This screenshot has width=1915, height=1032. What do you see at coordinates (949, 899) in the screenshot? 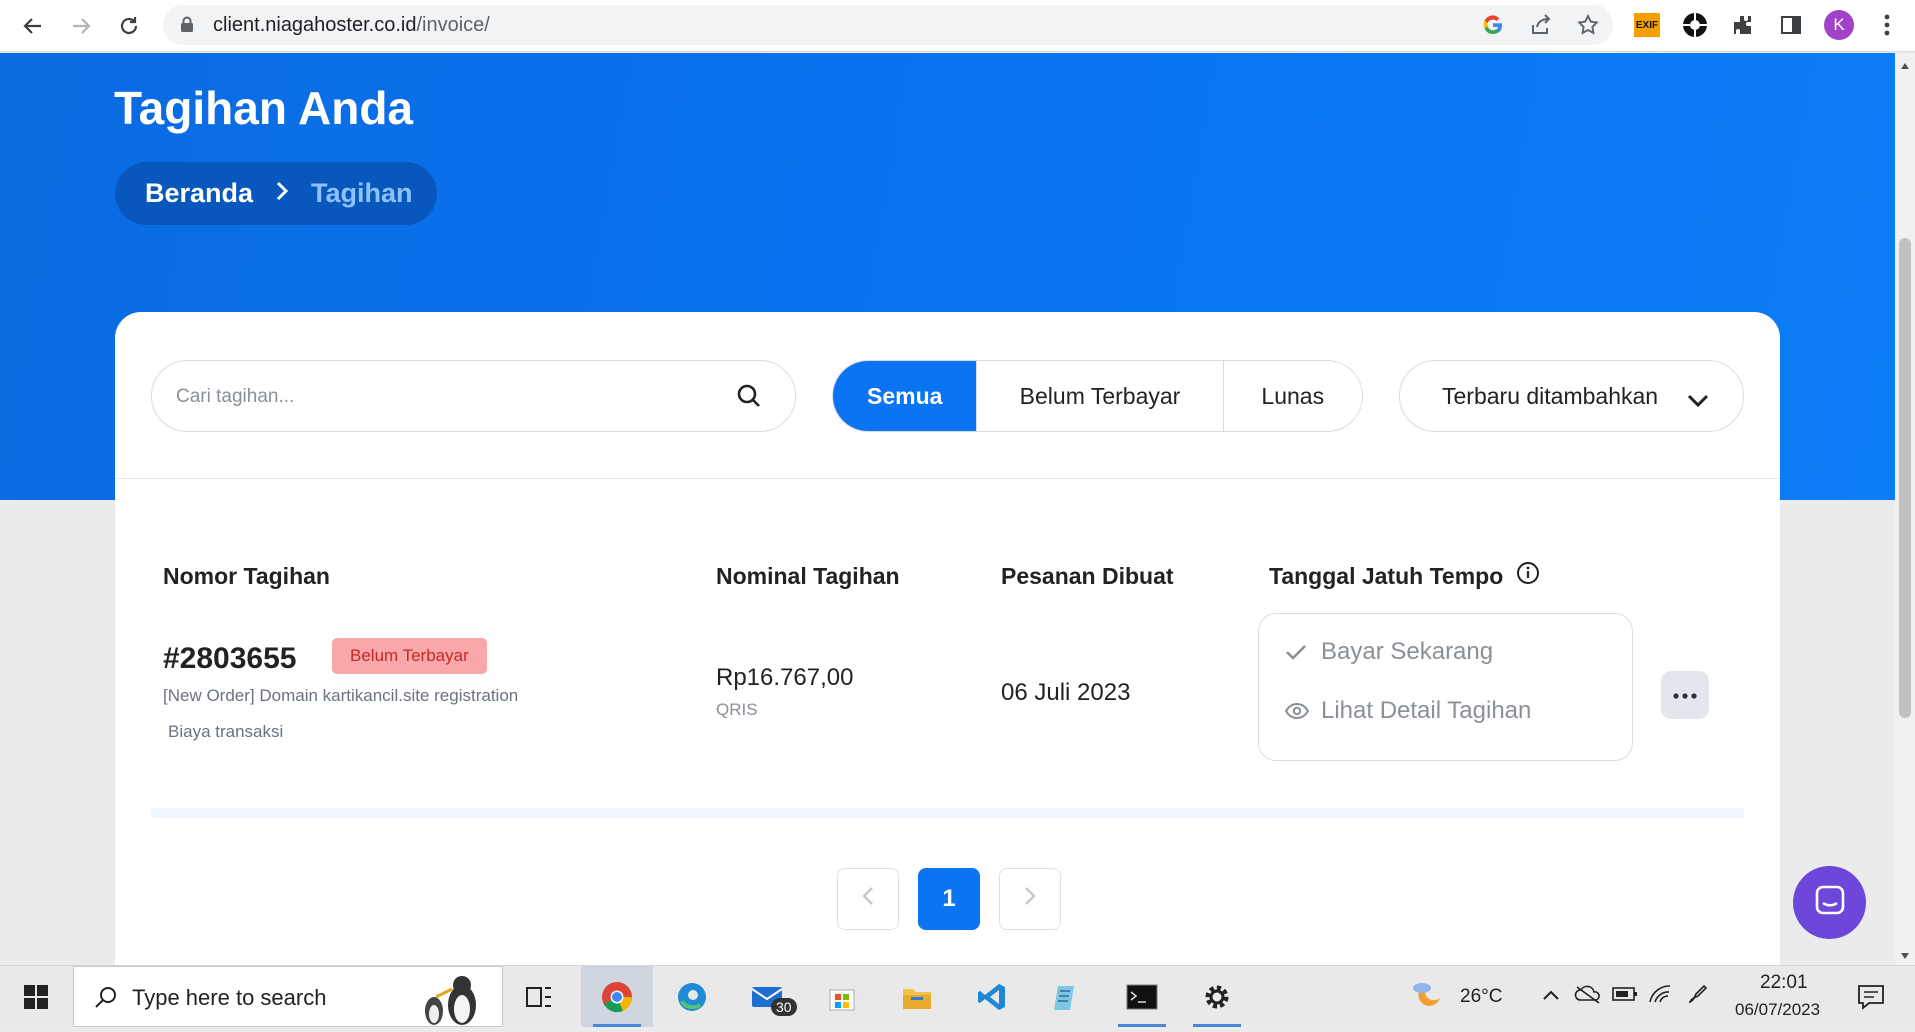
I see `page-number-button: 1` at bounding box center [949, 899].